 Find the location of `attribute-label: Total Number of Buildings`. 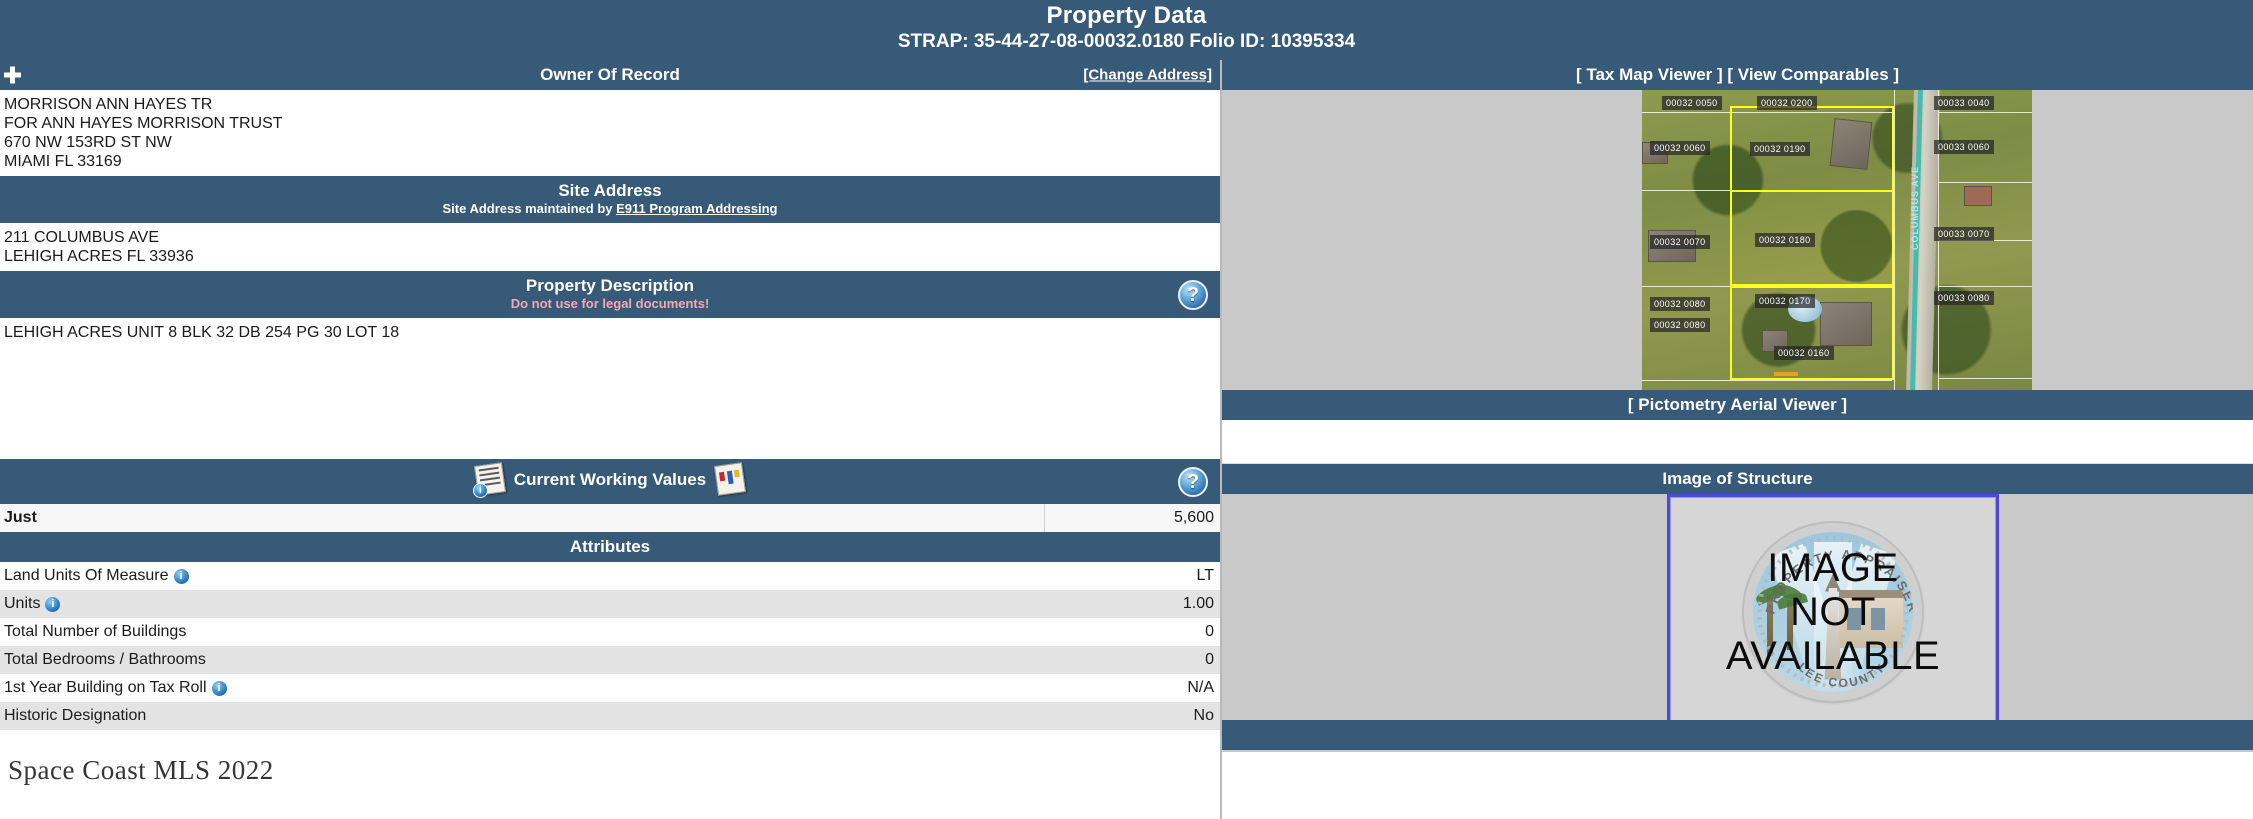

attribute-label: Total Number of Buildings is located at coordinates (522, 632).